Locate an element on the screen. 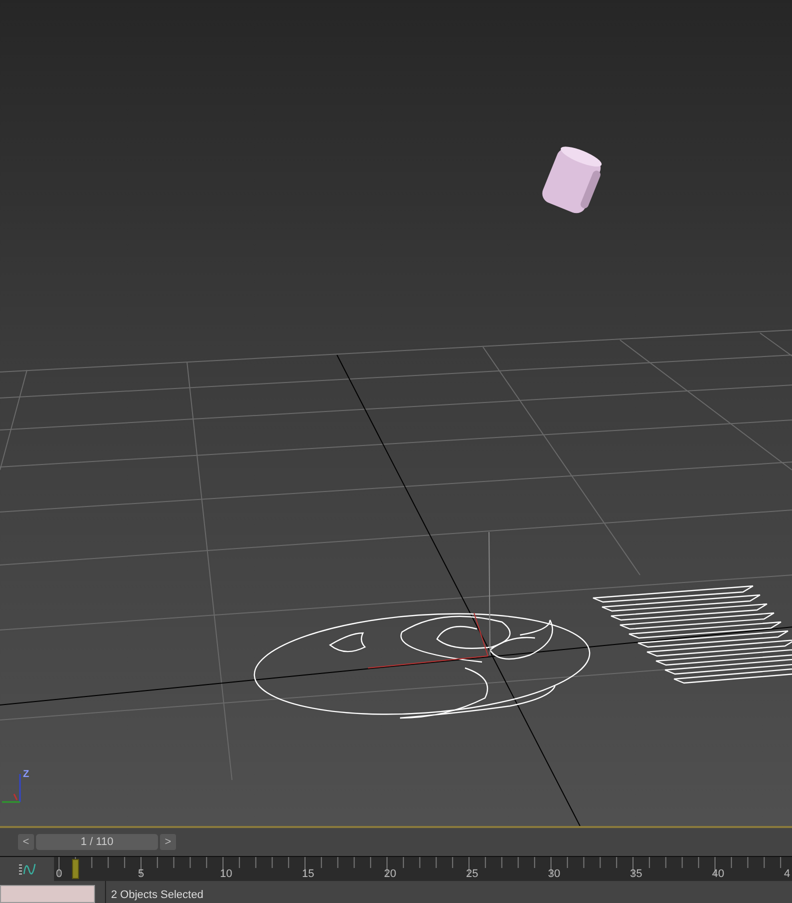  frame-number: 10 is located at coordinates (226, 874).